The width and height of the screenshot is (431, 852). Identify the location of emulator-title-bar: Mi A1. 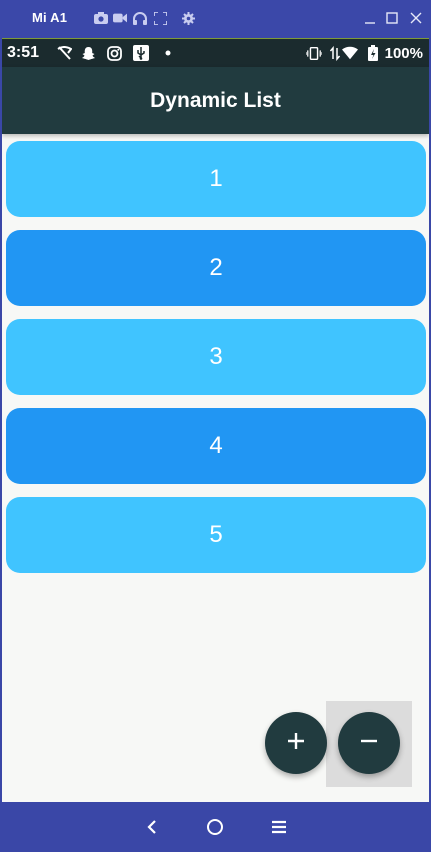
(215, 19).